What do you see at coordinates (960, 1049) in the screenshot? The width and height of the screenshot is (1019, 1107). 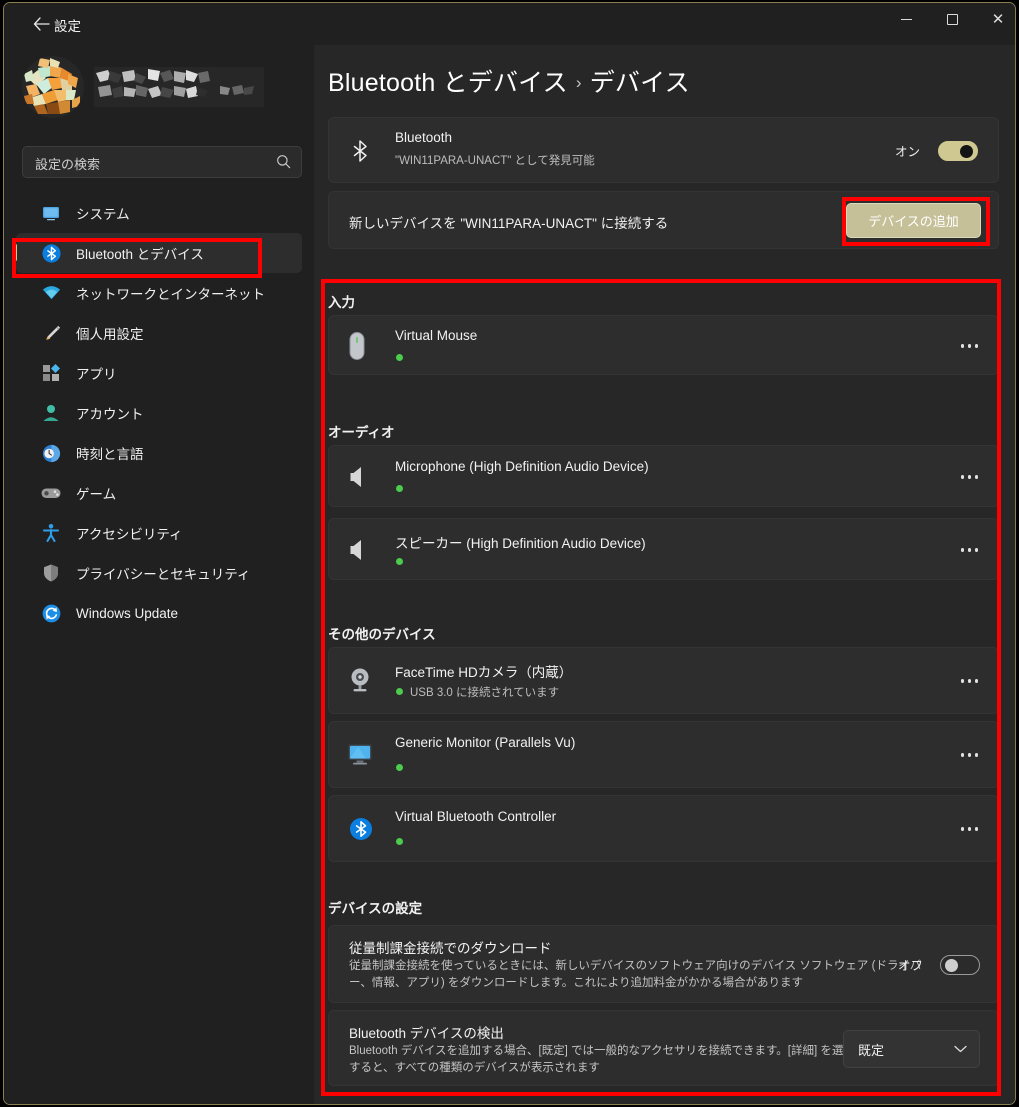 I see `chevron-down-icon` at bounding box center [960, 1049].